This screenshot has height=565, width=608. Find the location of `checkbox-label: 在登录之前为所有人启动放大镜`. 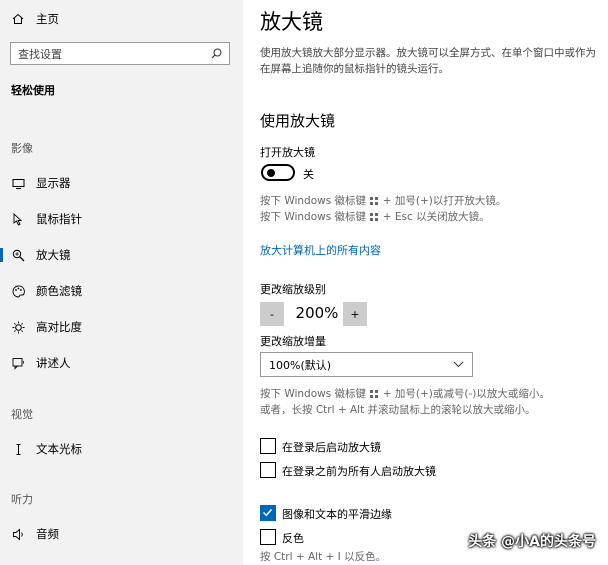

checkbox-label: 在登录之前为所有人启动放大镜 is located at coordinates (359, 471).